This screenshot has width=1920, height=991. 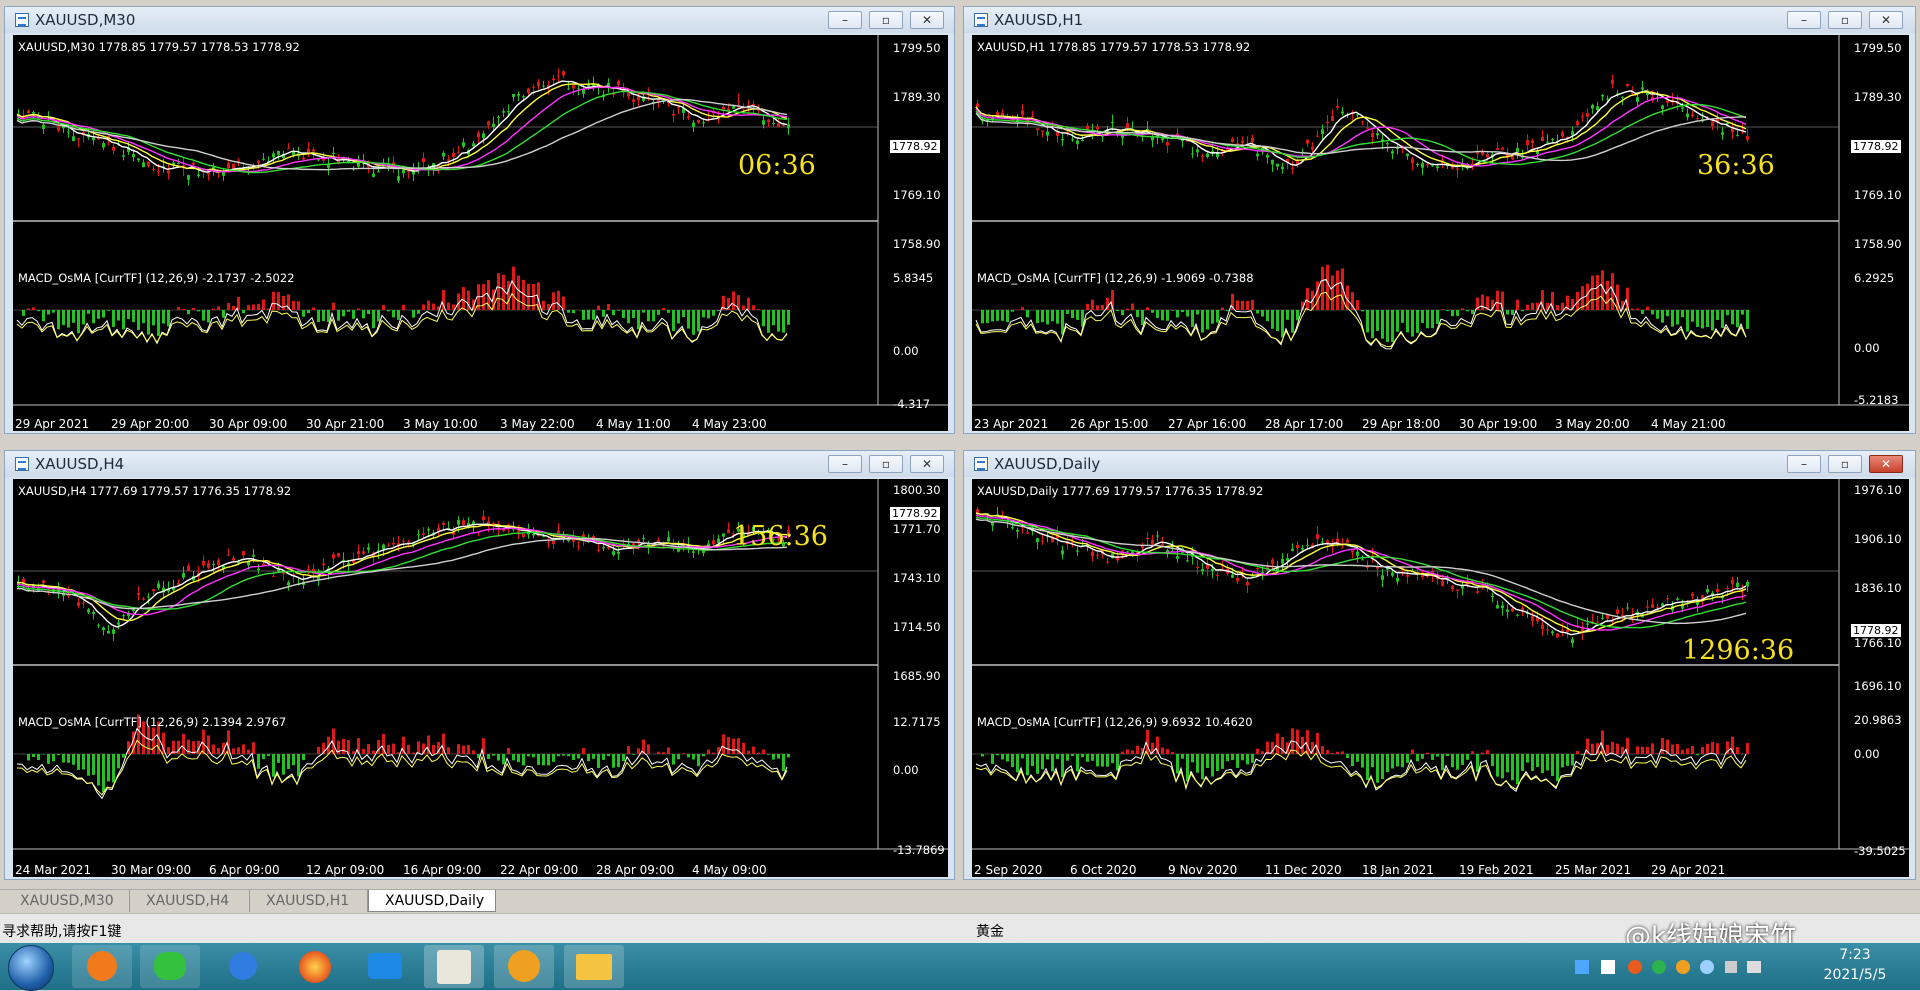 I want to click on window-titlebar: XAUUSD,H4 – ▫ ✕, so click(x=479, y=464).